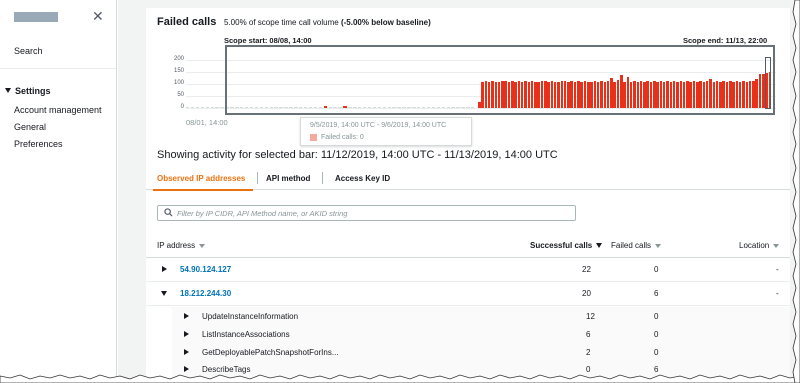 This screenshot has width=800, height=383. What do you see at coordinates (588, 334) in the screenshot?
I see `successful-calls-value: 6` at bounding box center [588, 334].